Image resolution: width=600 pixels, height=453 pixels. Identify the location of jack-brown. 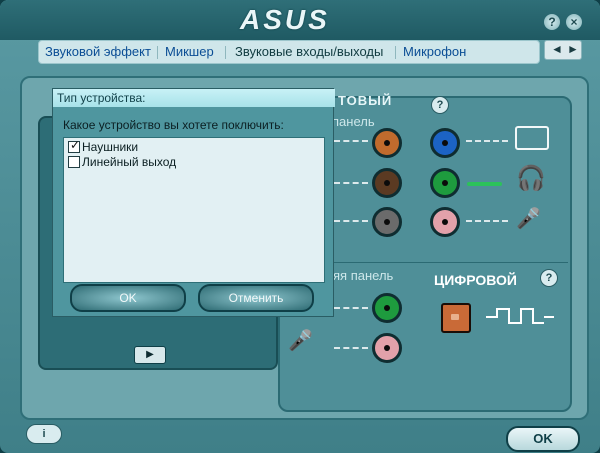
(387, 183).